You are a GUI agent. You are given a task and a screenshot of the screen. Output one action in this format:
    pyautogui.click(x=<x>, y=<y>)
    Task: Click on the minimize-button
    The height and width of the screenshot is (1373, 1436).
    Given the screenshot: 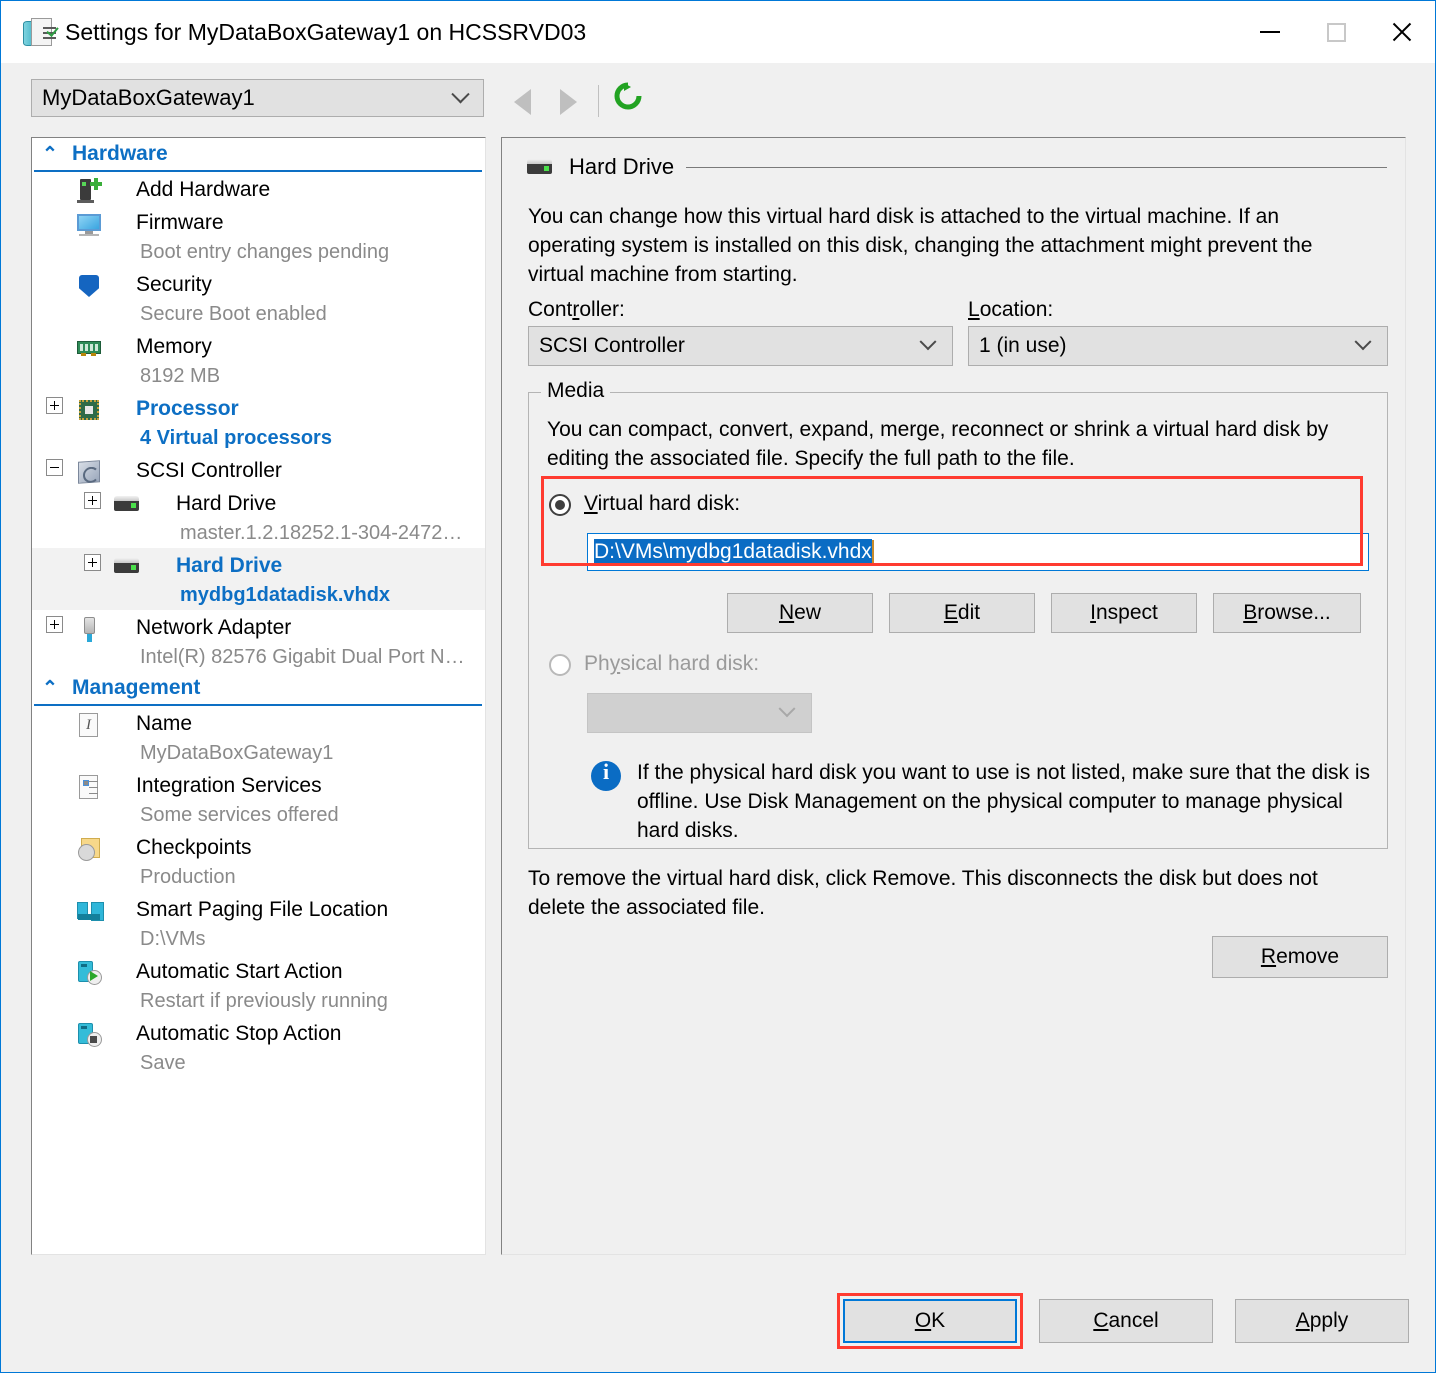 What is the action you would take?
    pyautogui.click(x=1270, y=32)
    